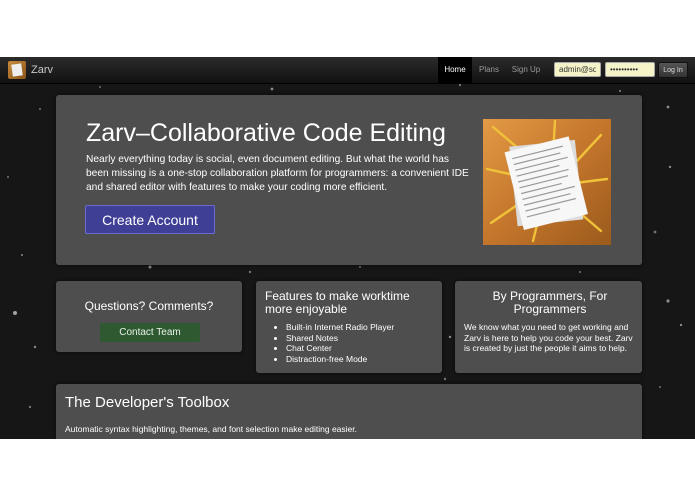  Describe the element at coordinates (340, 338) in the screenshot. I see `list-item: Shared Notes` at that location.